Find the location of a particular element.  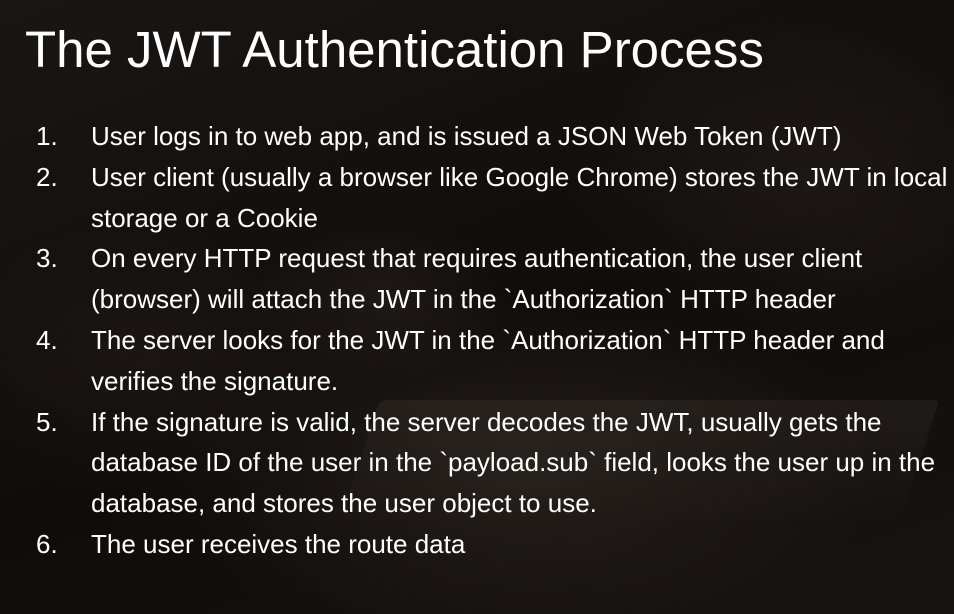

step-text: The user receives the route data is located at coordinates (278, 543).